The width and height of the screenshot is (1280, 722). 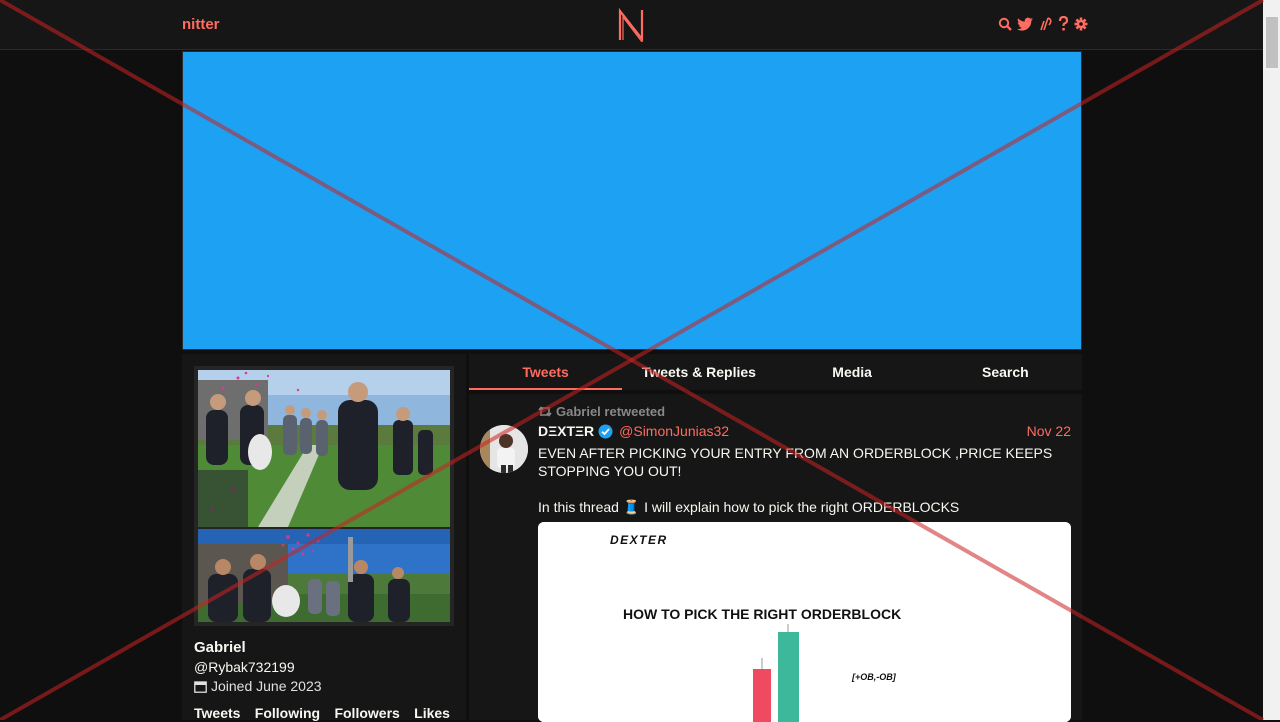 I want to click on help-icon, so click(x=1063, y=24).